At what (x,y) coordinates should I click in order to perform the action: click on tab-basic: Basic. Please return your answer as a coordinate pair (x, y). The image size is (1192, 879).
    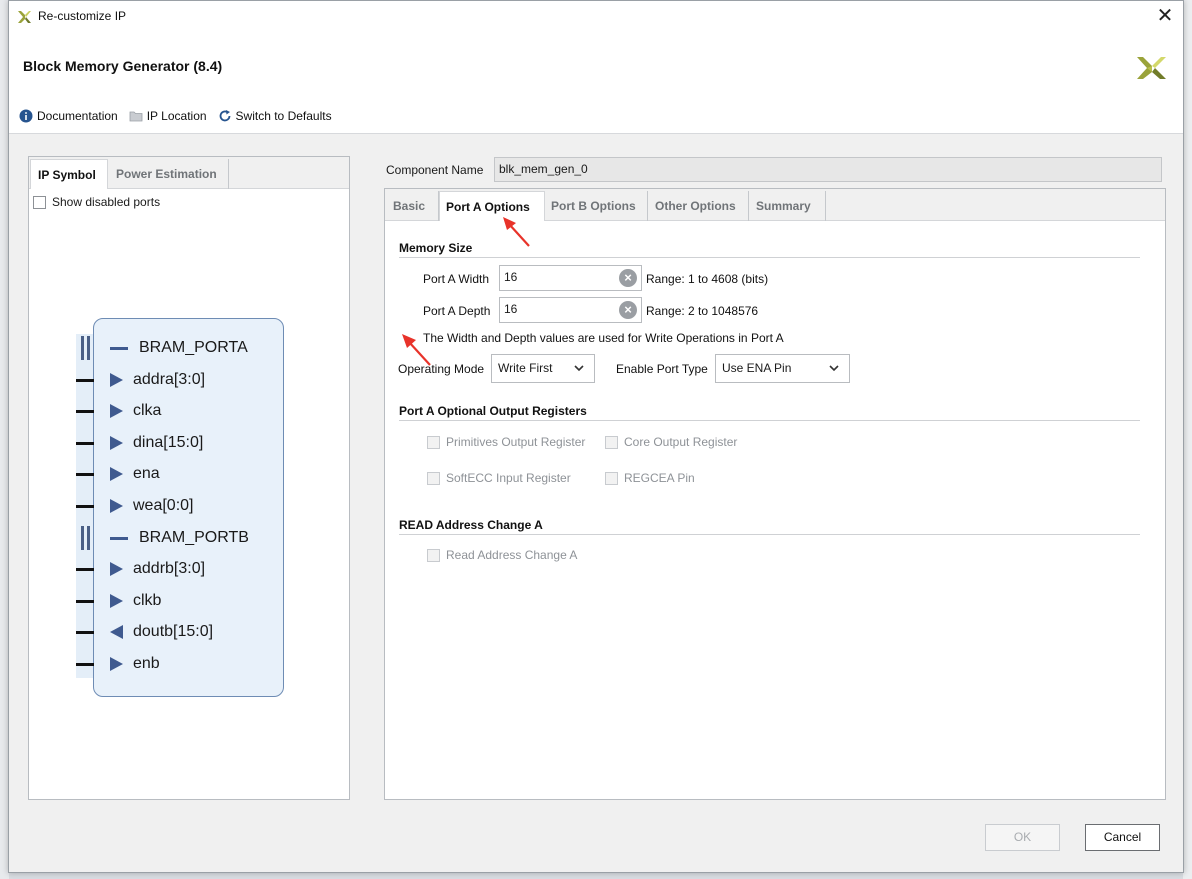
    Looking at the image, I should click on (413, 206).